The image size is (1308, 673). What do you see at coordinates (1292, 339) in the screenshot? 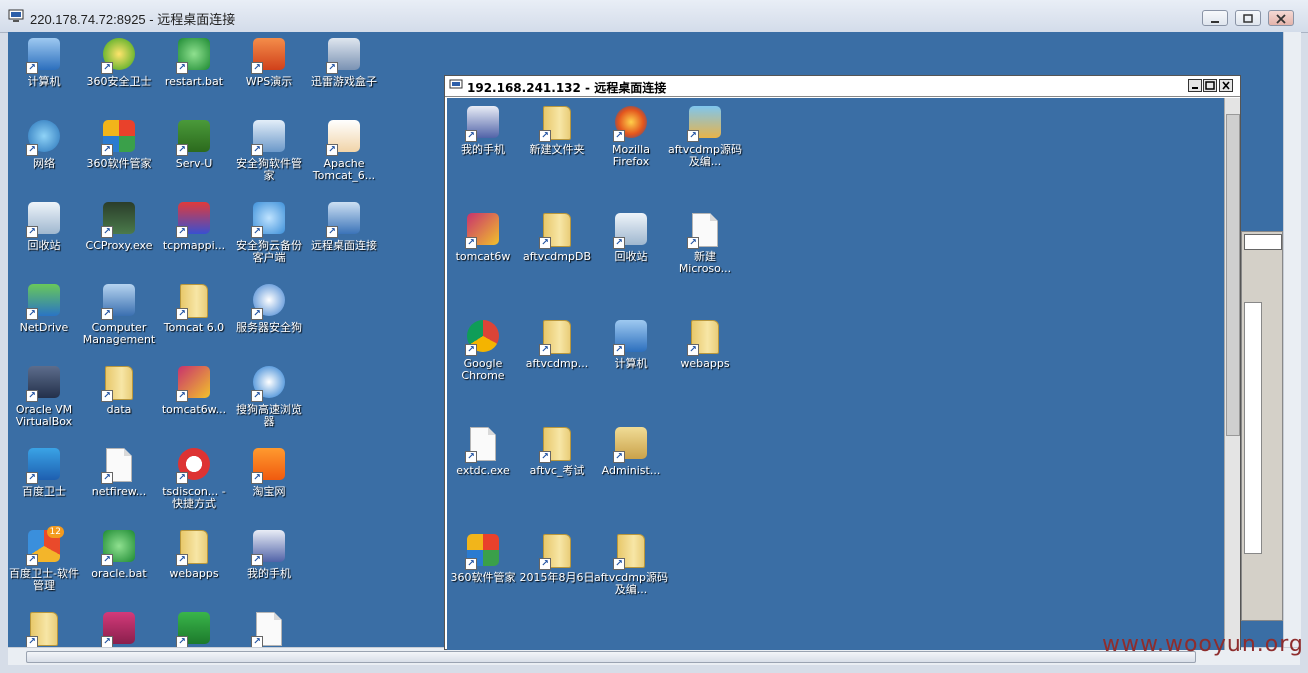
I see `vertical-scrollbar` at bounding box center [1292, 339].